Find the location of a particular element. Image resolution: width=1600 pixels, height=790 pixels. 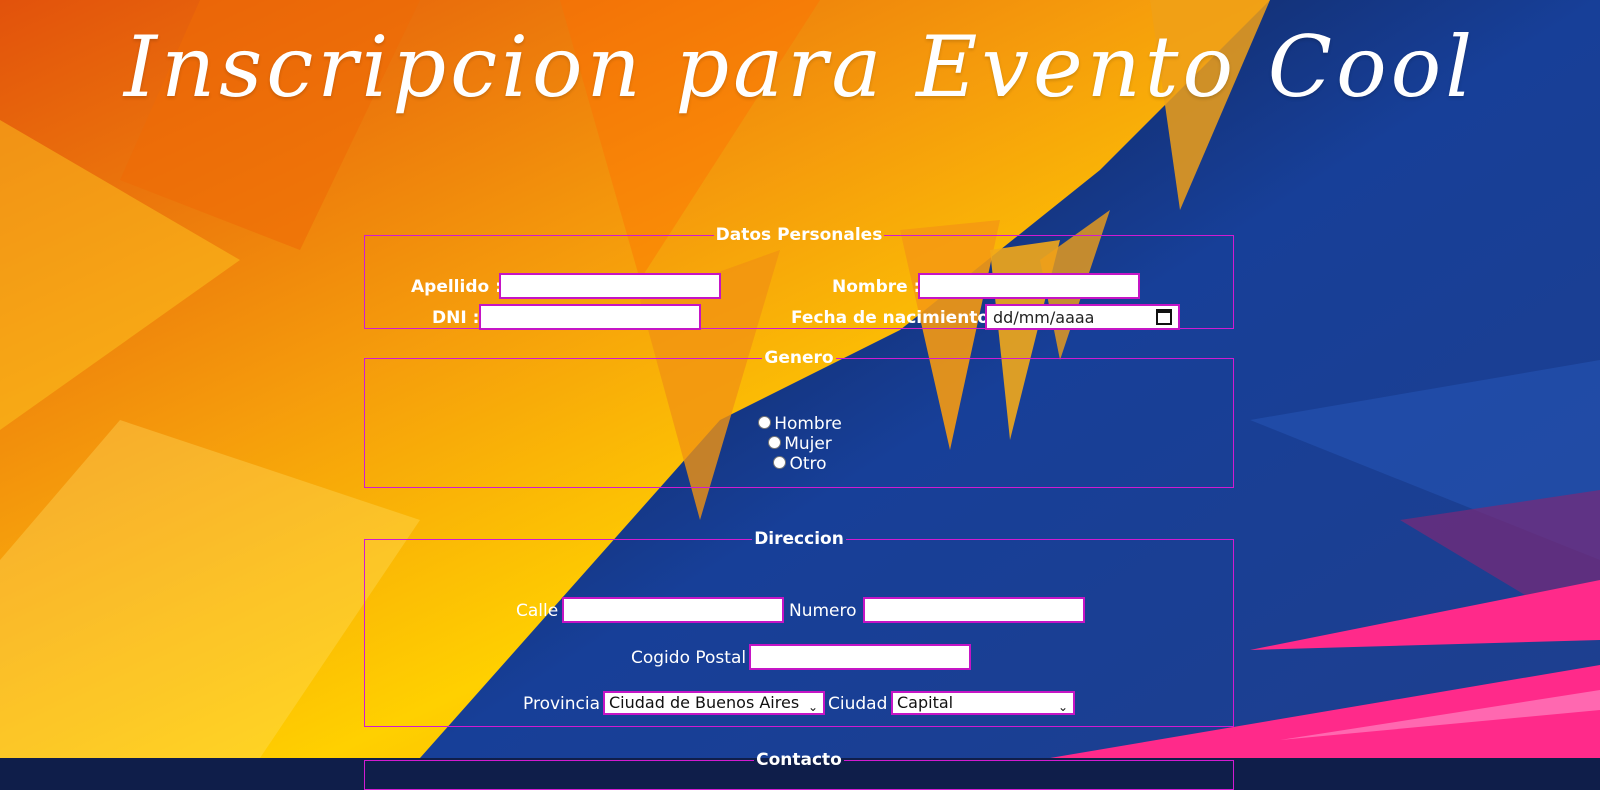

fecha-nacimiento-label: Fecha de nacimiento : is located at coordinates (896, 318).